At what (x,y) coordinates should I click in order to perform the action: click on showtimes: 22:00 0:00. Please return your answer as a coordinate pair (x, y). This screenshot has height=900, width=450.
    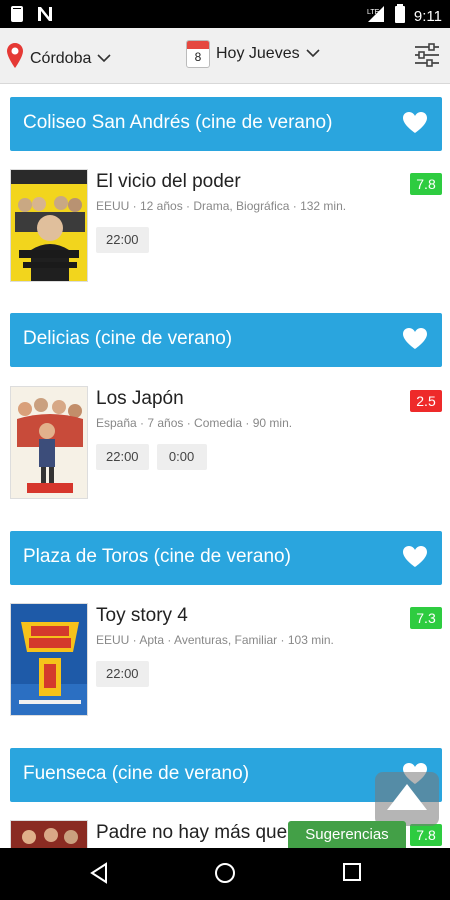
    Looking at the image, I should click on (151, 457).